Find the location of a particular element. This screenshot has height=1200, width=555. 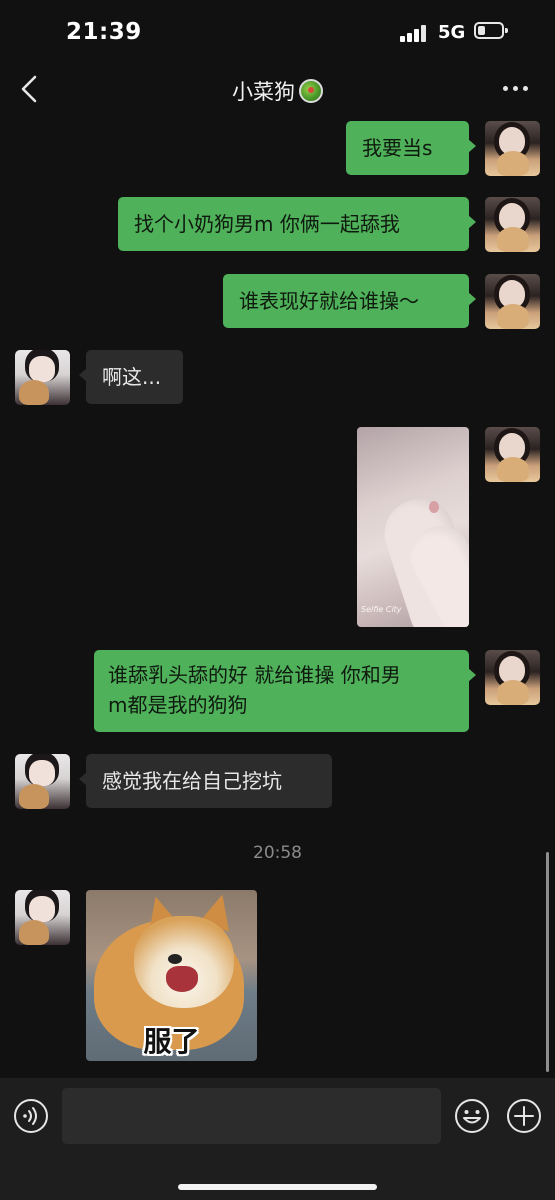

network-label: 5G is located at coordinates (452, 32).